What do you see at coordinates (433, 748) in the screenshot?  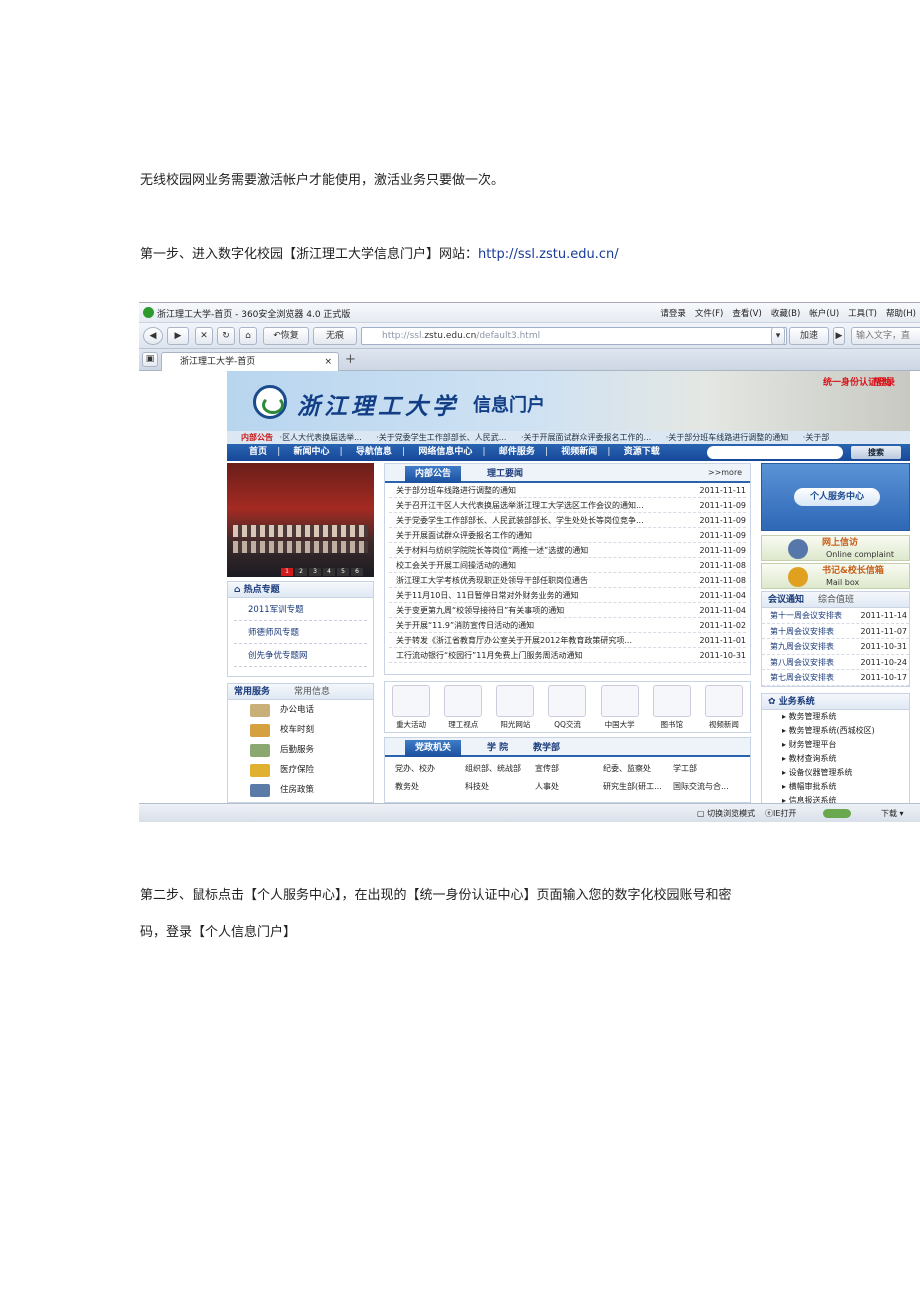 I see `tab-admin-depts: 党政机关` at bounding box center [433, 748].